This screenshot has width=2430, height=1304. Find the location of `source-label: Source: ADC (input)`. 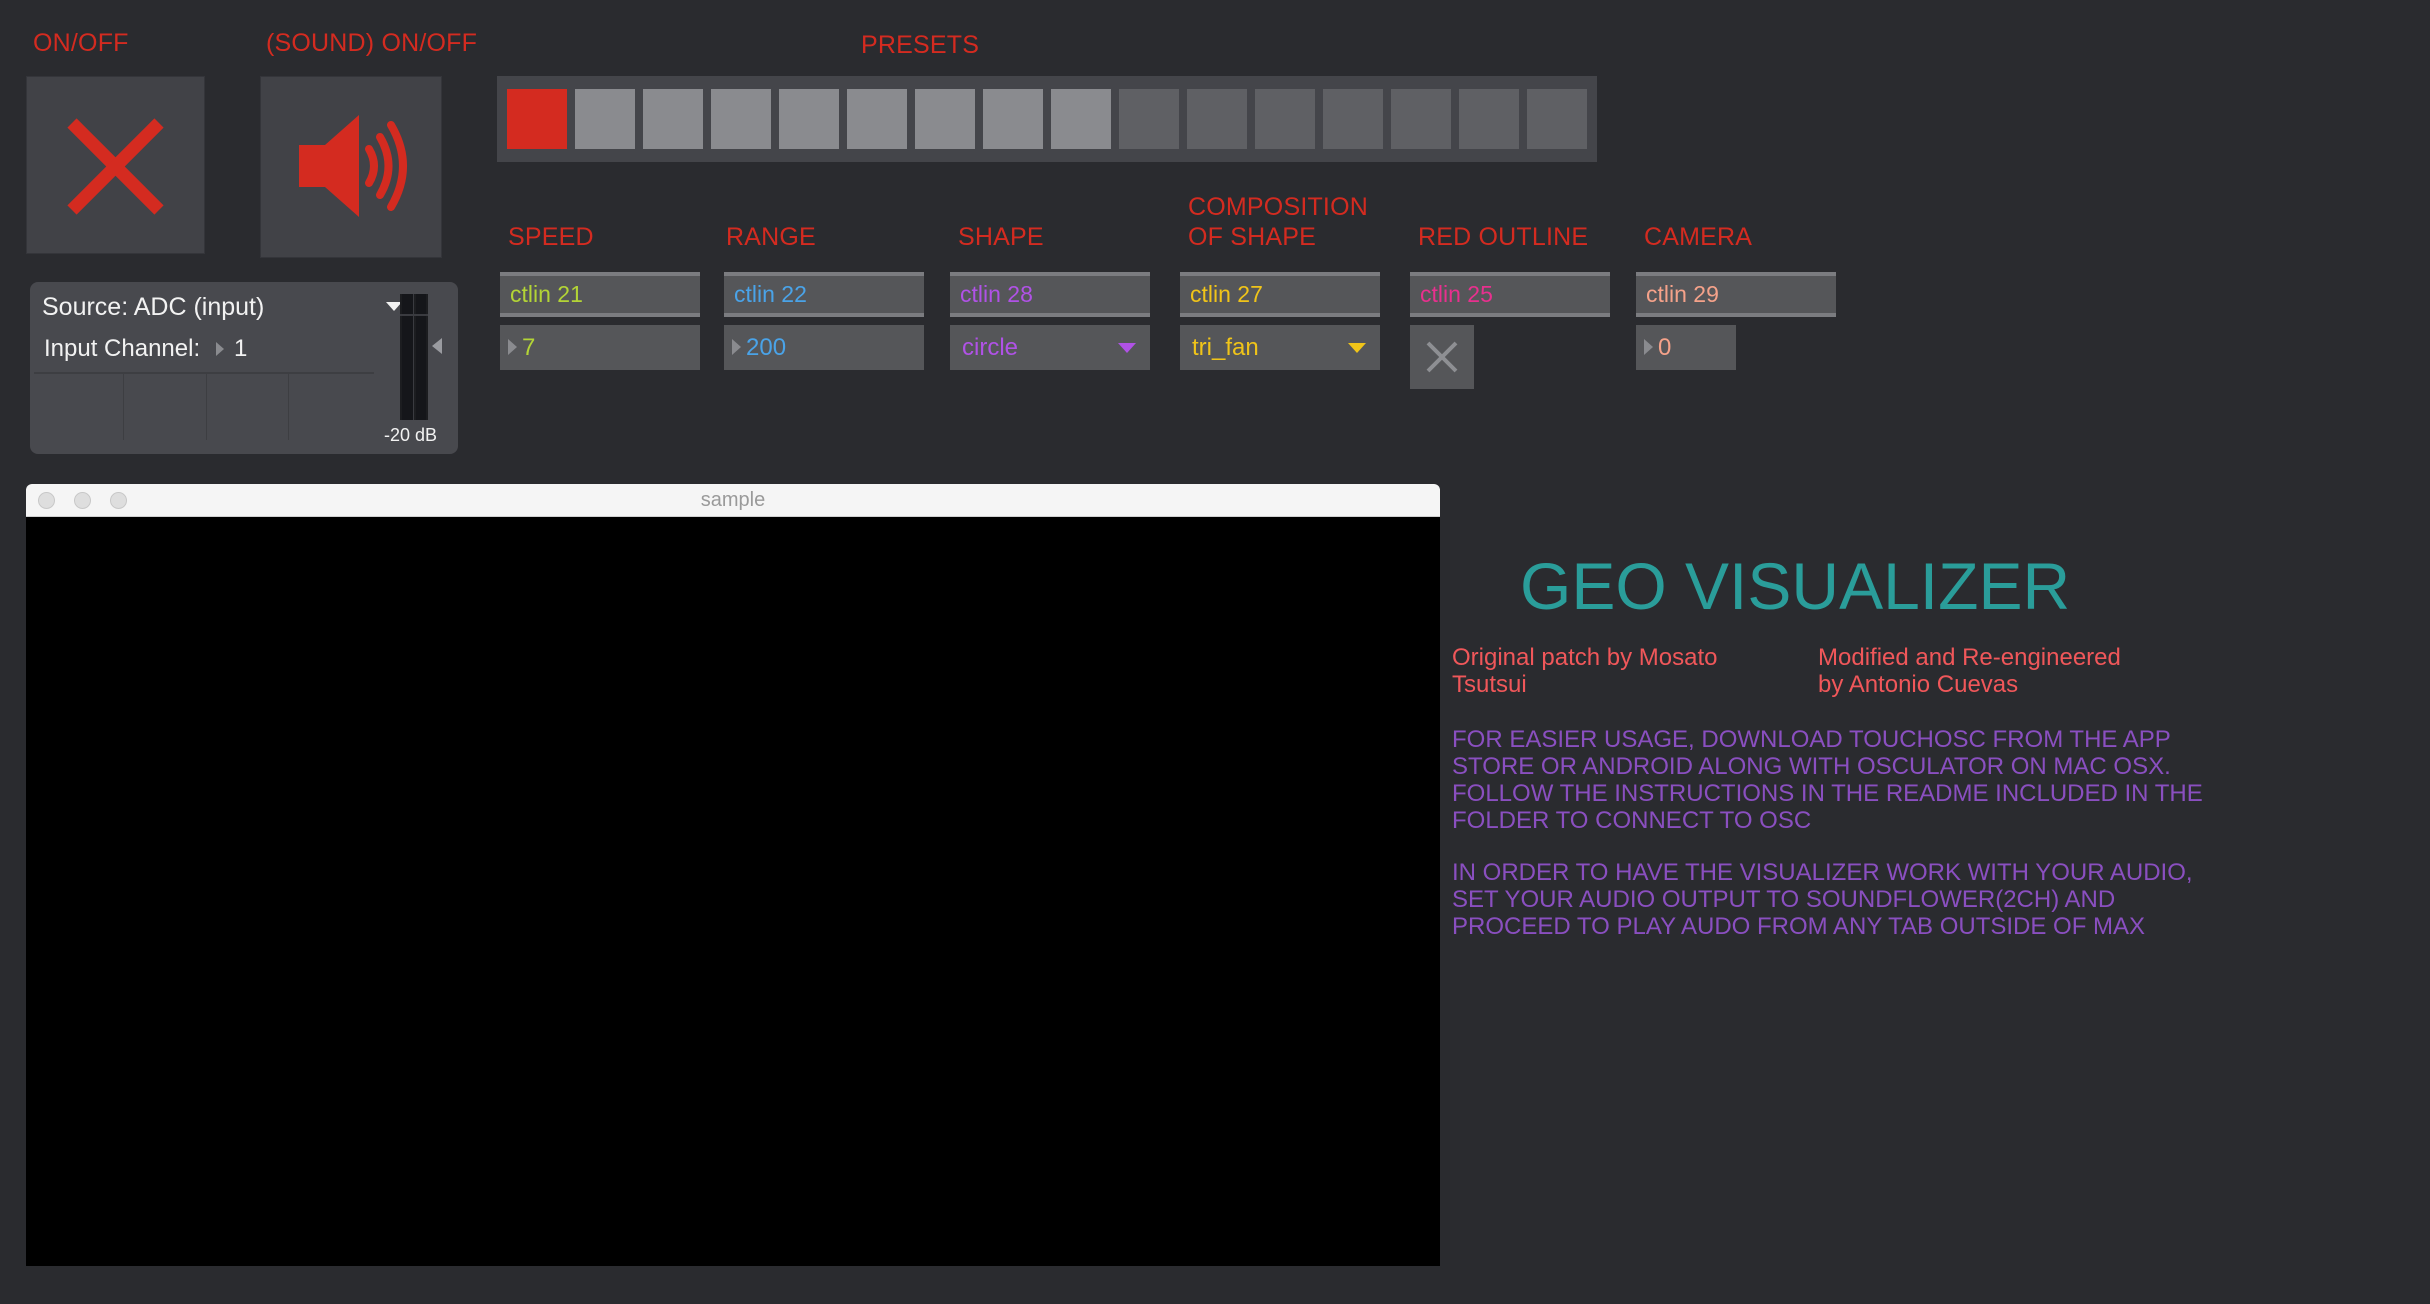

source-label: Source: ADC (input) is located at coordinates (153, 307).